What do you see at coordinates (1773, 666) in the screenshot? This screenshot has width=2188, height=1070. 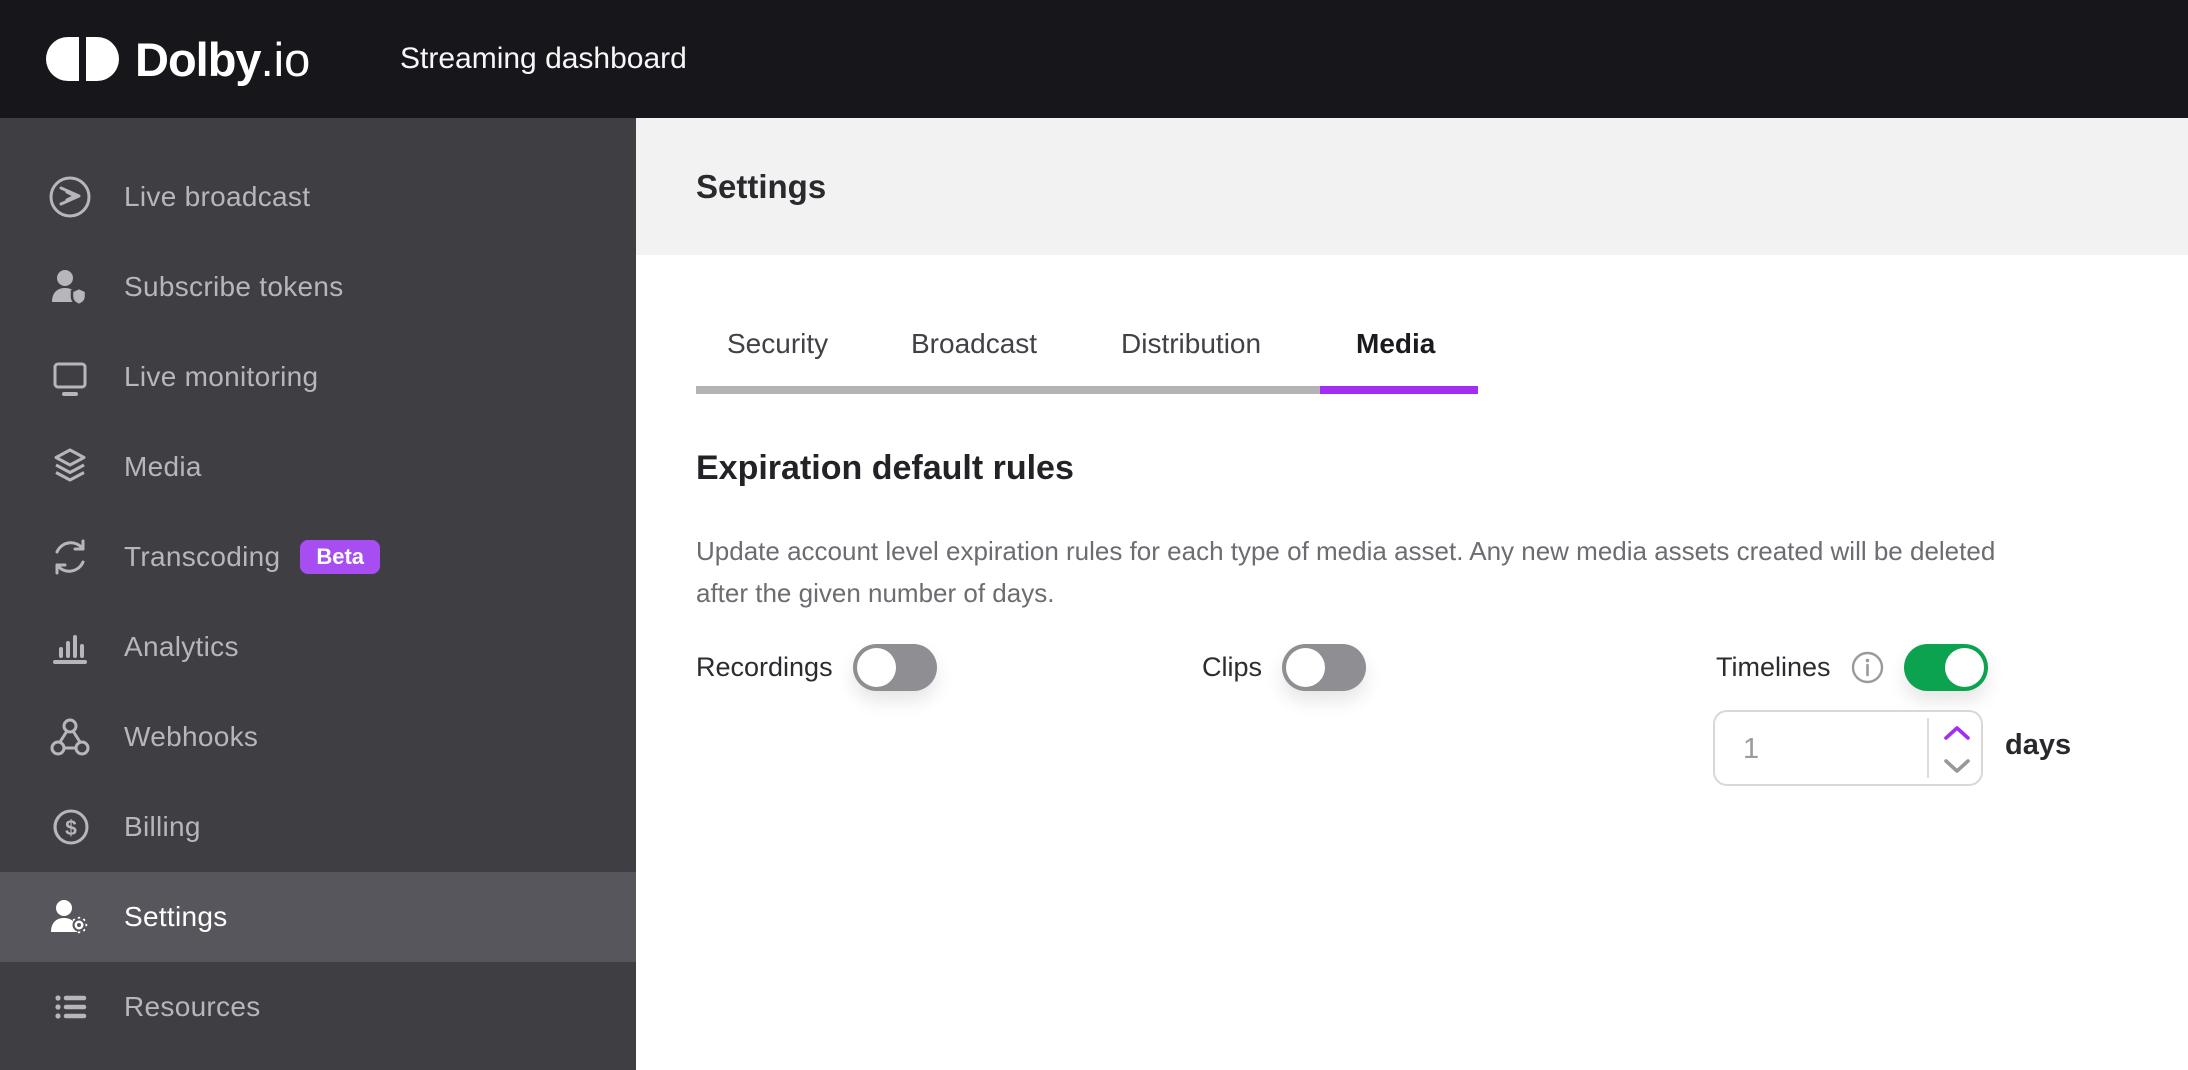 I see `timelines-label: Timelines` at bounding box center [1773, 666].